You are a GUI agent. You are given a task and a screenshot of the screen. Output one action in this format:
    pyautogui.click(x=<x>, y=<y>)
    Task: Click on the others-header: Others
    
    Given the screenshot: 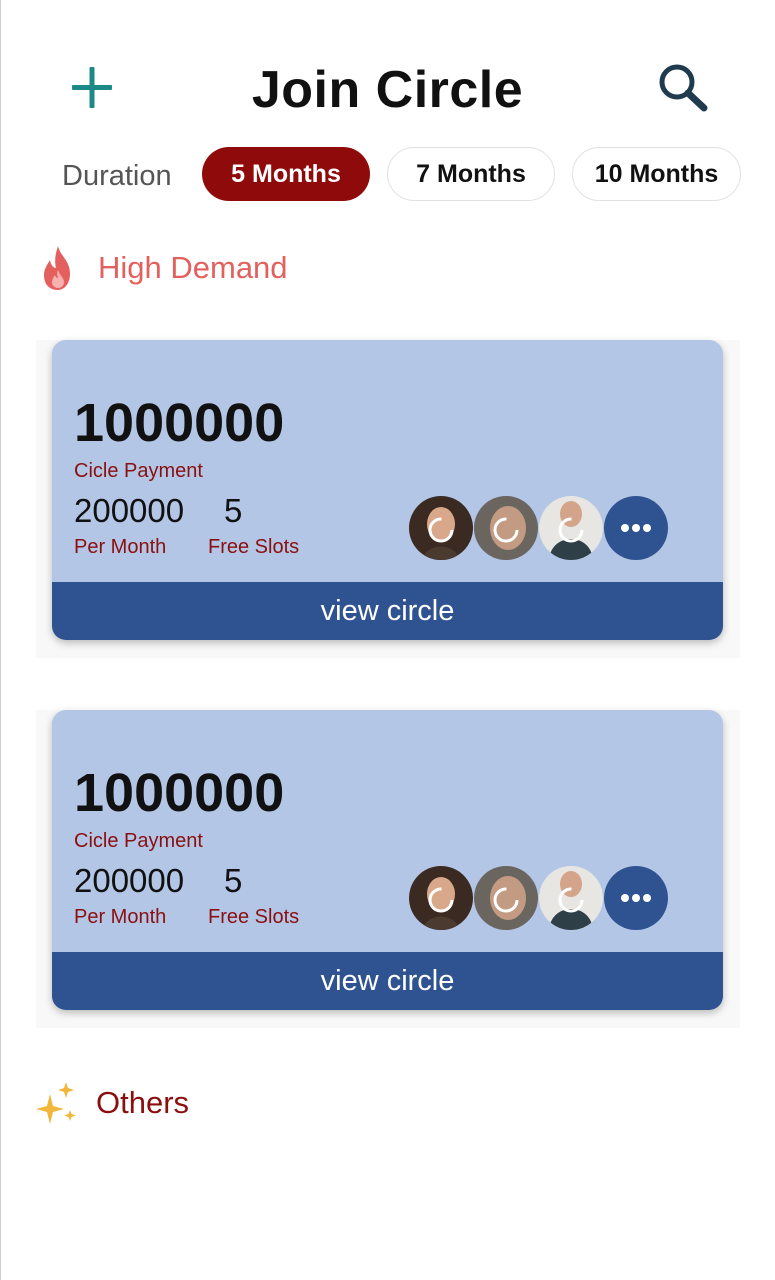 What is the action you would take?
    pyautogui.click(x=112, y=1103)
    